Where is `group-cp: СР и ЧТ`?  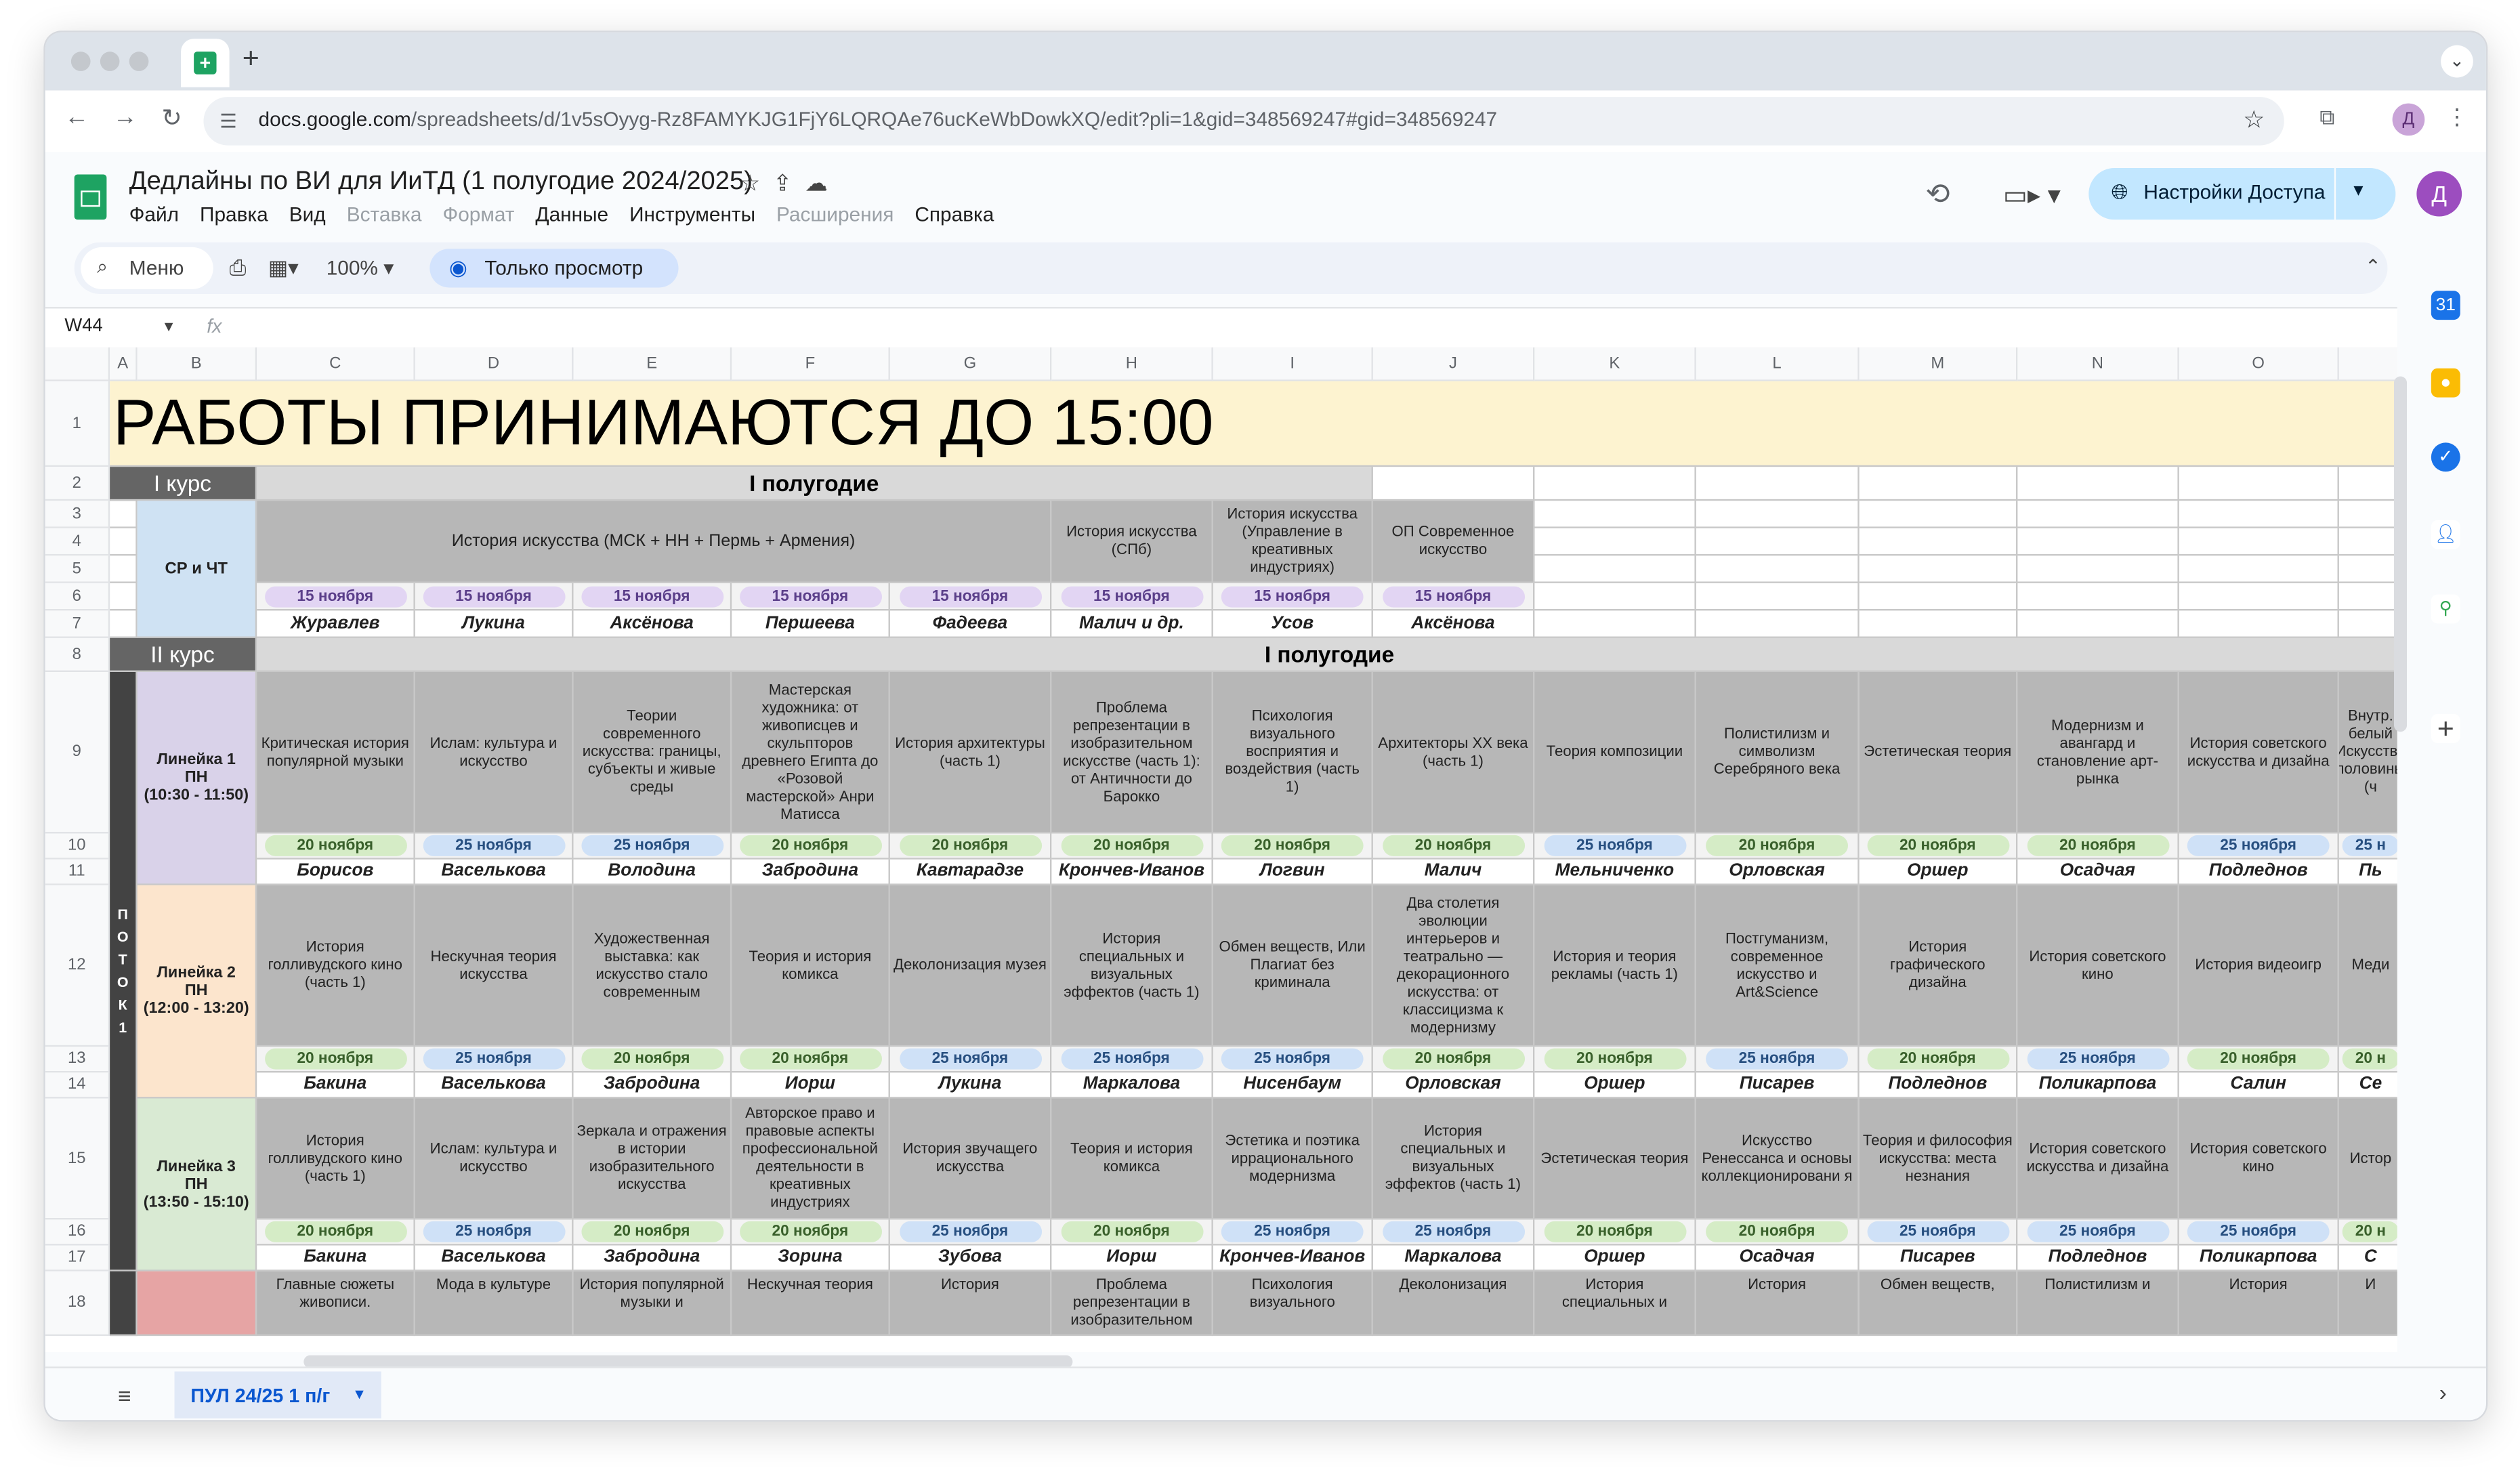 group-cp: СР и ЧТ is located at coordinates (197, 569).